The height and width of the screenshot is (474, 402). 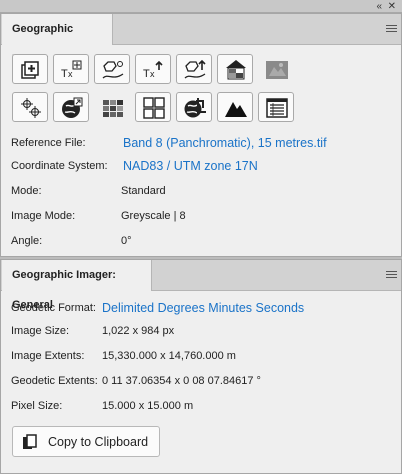 I want to click on text-transform-icon: Tx, so click(x=71, y=70).